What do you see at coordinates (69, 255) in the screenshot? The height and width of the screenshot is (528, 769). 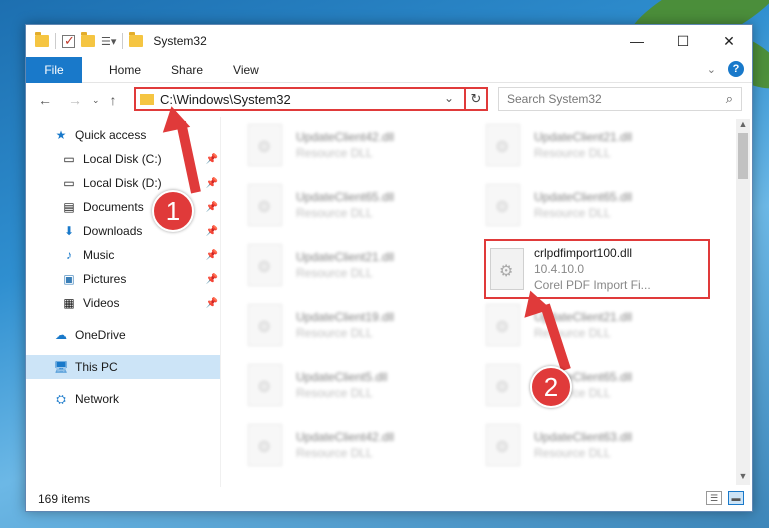 I see `music-icon: ♪` at bounding box center [69, 255].